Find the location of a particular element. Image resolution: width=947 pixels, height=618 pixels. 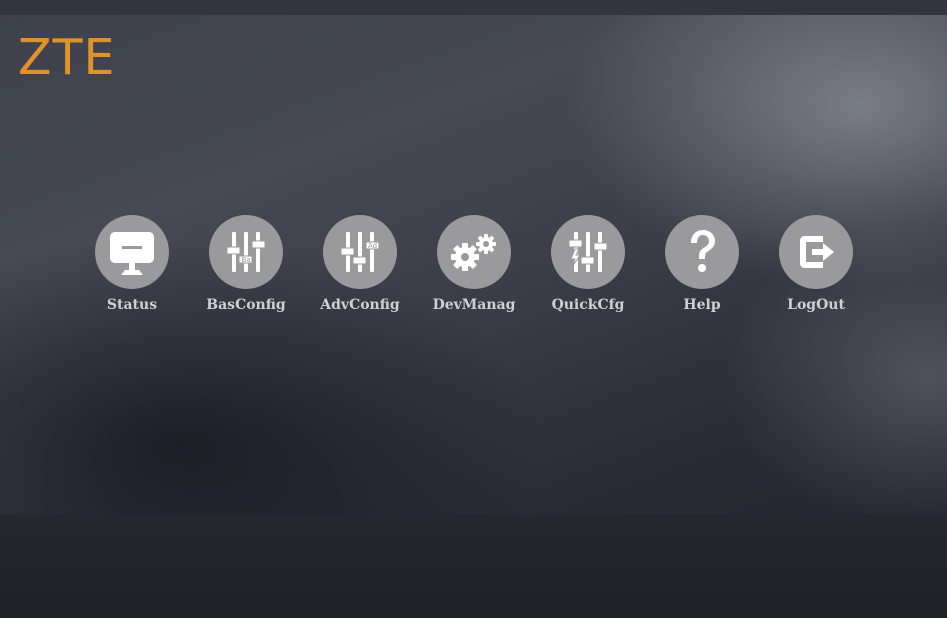

gears-icon is located at coordinates (474, 252).